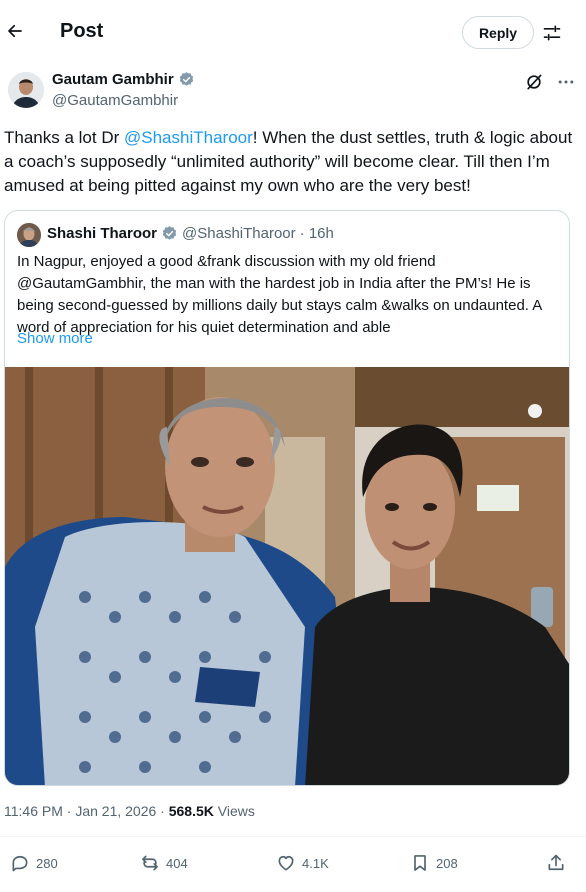 The height and width of the screenshot is (892, 586). Describe the element at coordinates (55, 338) in the screenshot. I see `show-more-link: Show more` at that location.